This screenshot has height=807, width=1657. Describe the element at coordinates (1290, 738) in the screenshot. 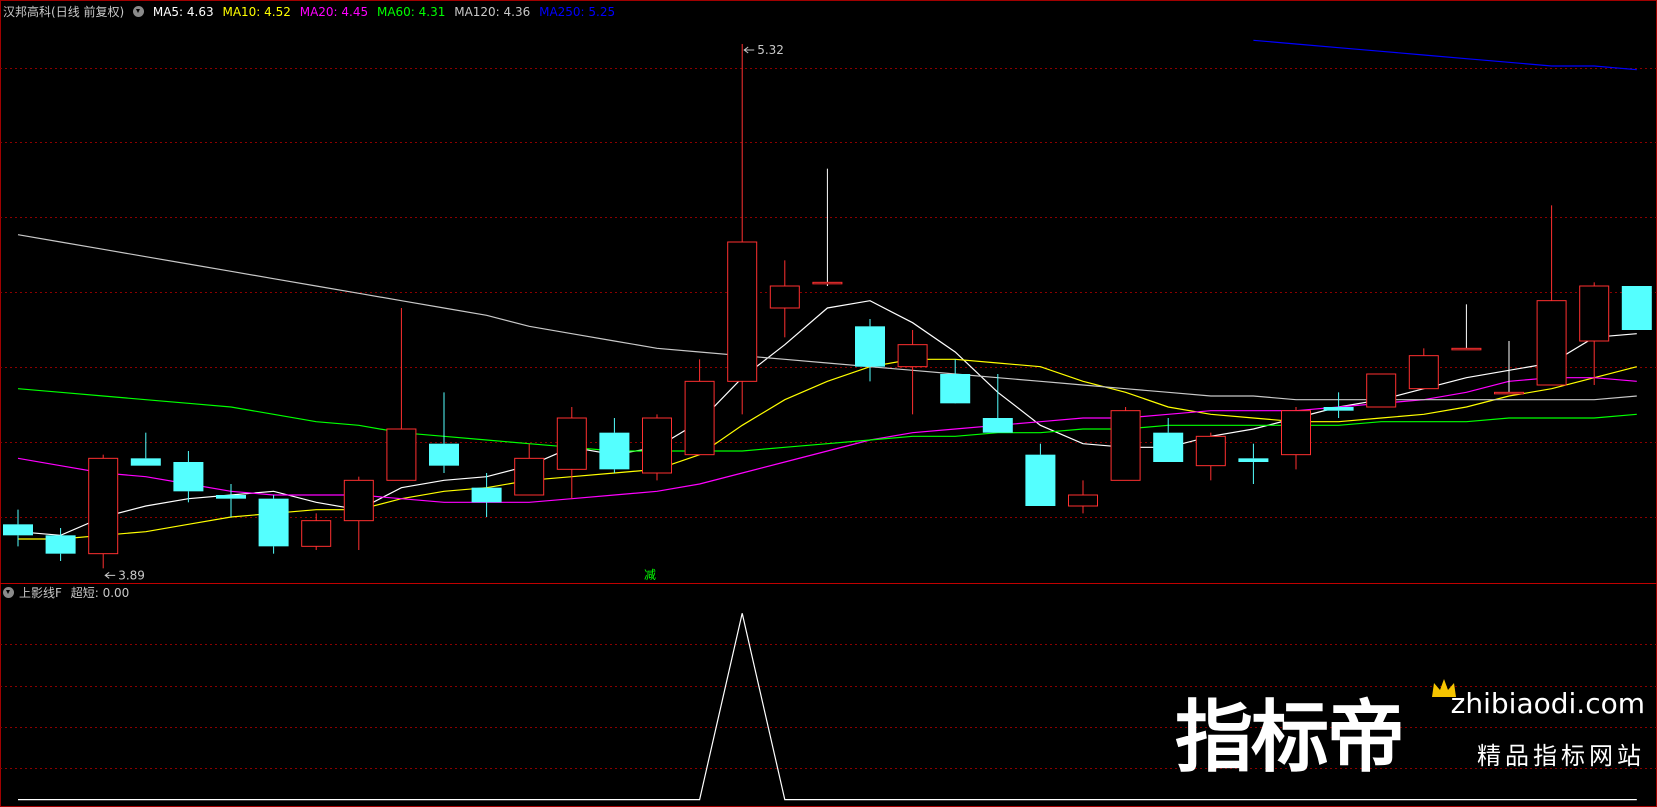

I see `watermark-brand: 指标帝` at that location.